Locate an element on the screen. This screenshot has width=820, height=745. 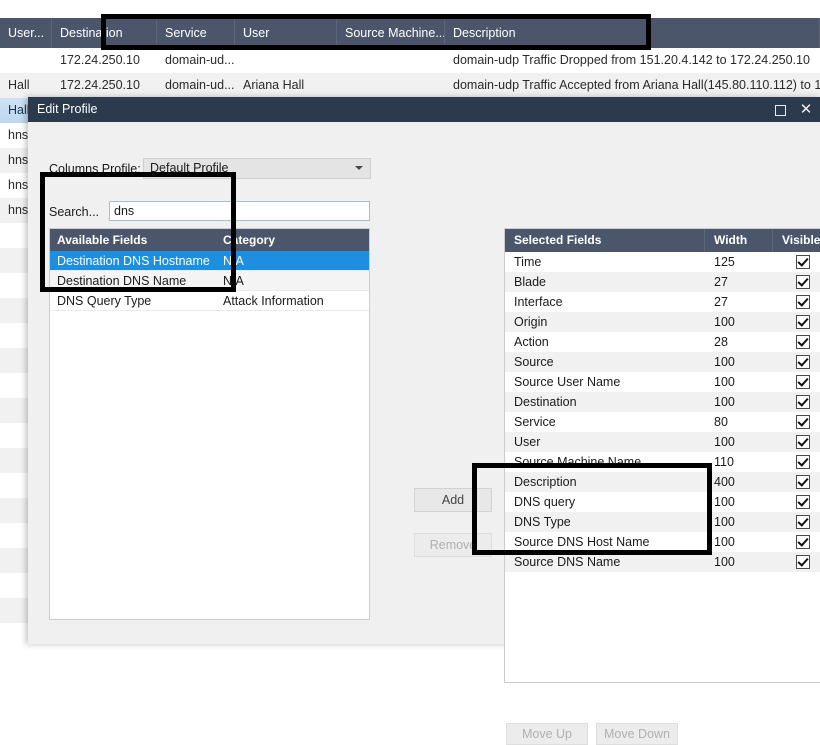
search-input is located at coordinates (239, 211).